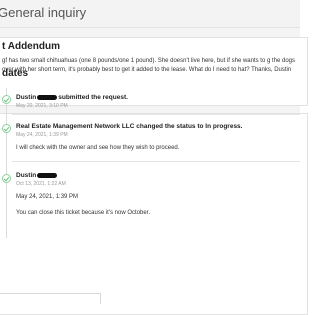  I want to click on page-header: General inquiry, so click(150, 14).